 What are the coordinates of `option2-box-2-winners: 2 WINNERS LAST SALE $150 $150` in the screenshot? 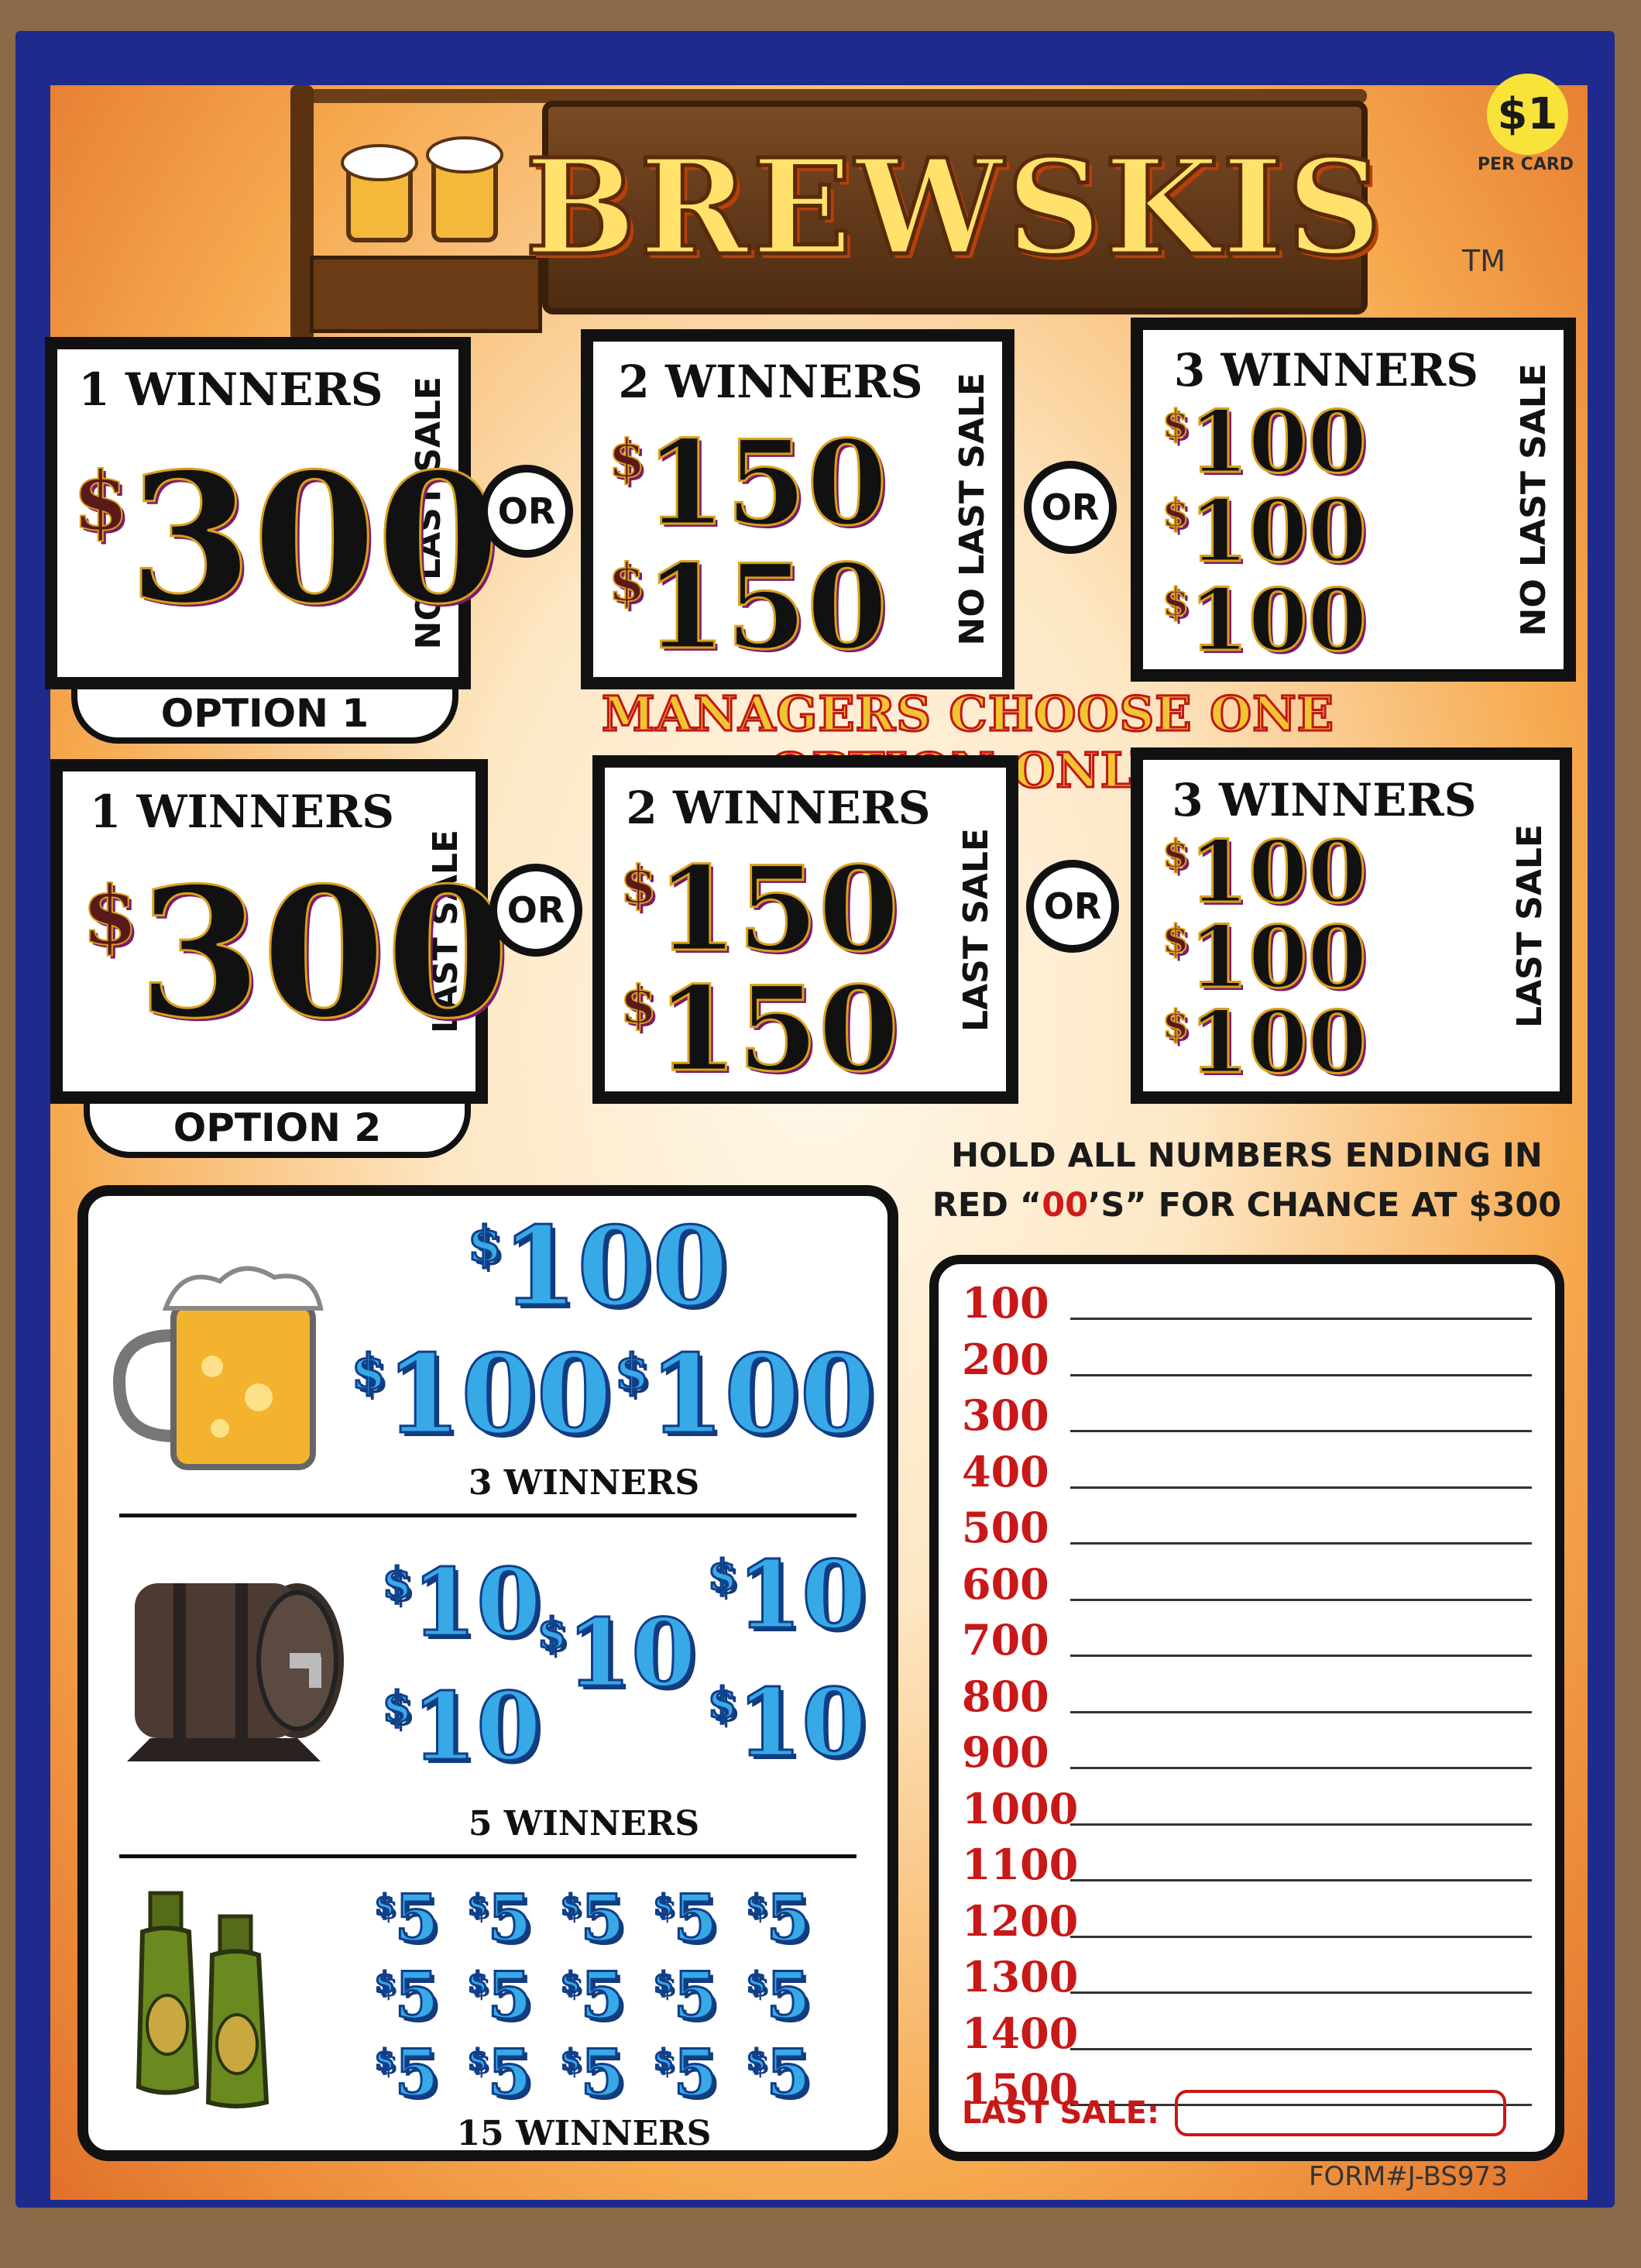 It's located at (805, 929).